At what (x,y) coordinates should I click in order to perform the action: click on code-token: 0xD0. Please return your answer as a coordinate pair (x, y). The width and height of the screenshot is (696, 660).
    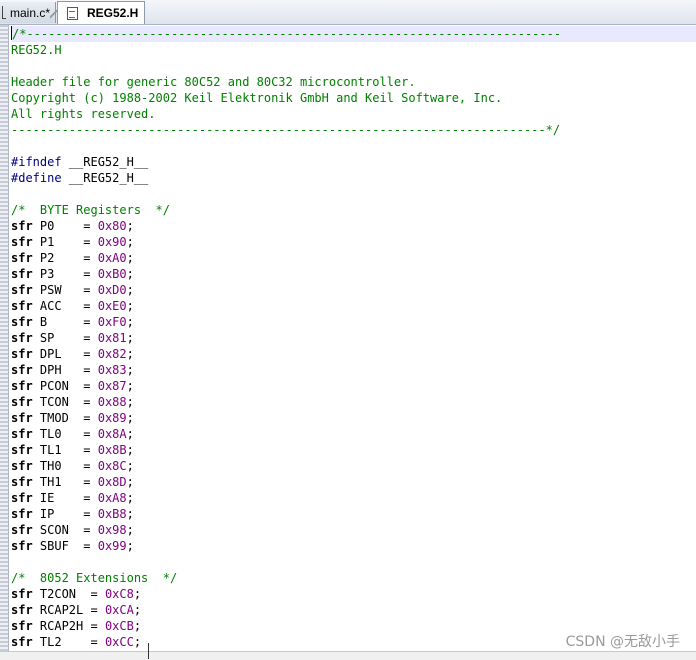
    Looking at the image, I should click on (112, 290).